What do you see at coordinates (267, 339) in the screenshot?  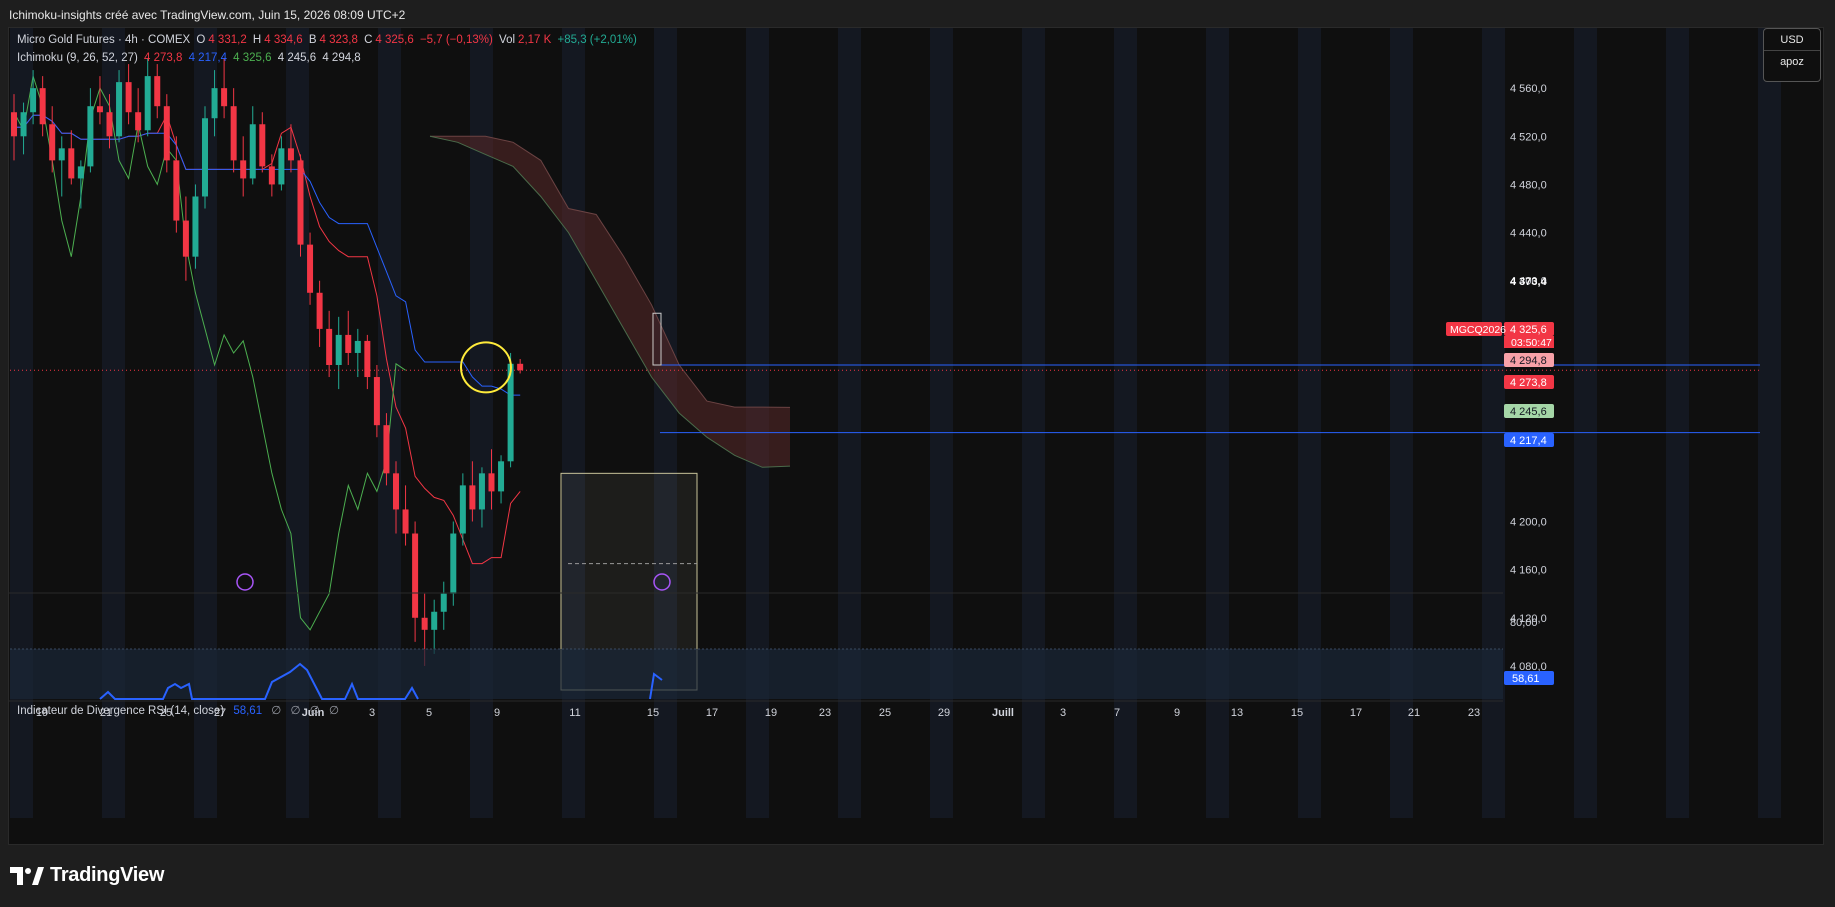 I see `tenkan-line` at bounding box center [267, 339].